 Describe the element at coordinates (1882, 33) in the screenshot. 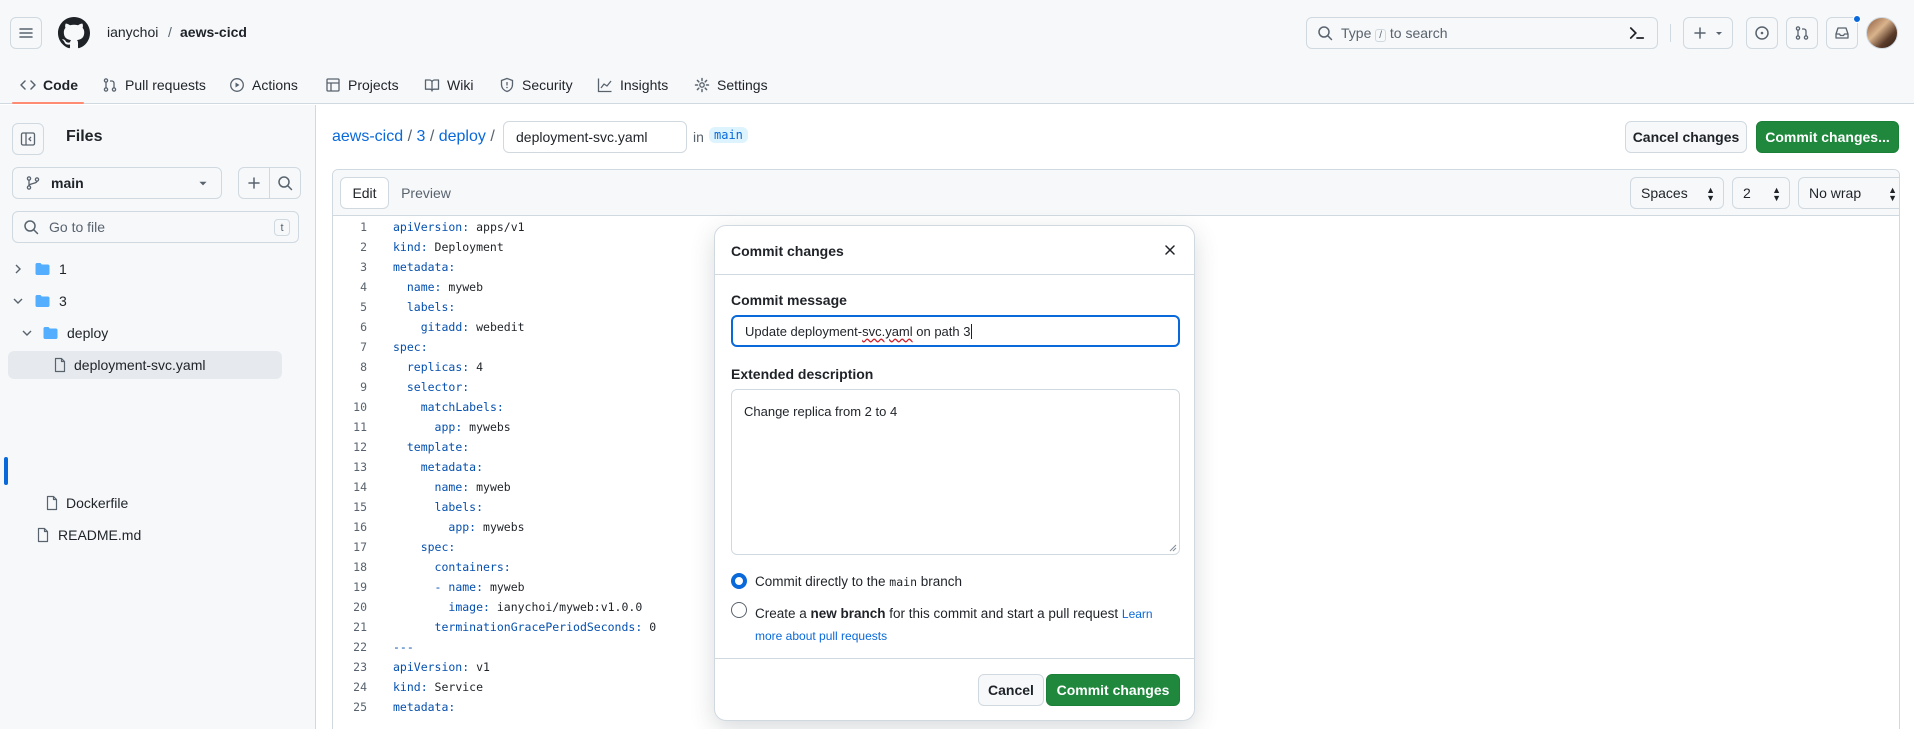

I see `user-avatar` at that location.